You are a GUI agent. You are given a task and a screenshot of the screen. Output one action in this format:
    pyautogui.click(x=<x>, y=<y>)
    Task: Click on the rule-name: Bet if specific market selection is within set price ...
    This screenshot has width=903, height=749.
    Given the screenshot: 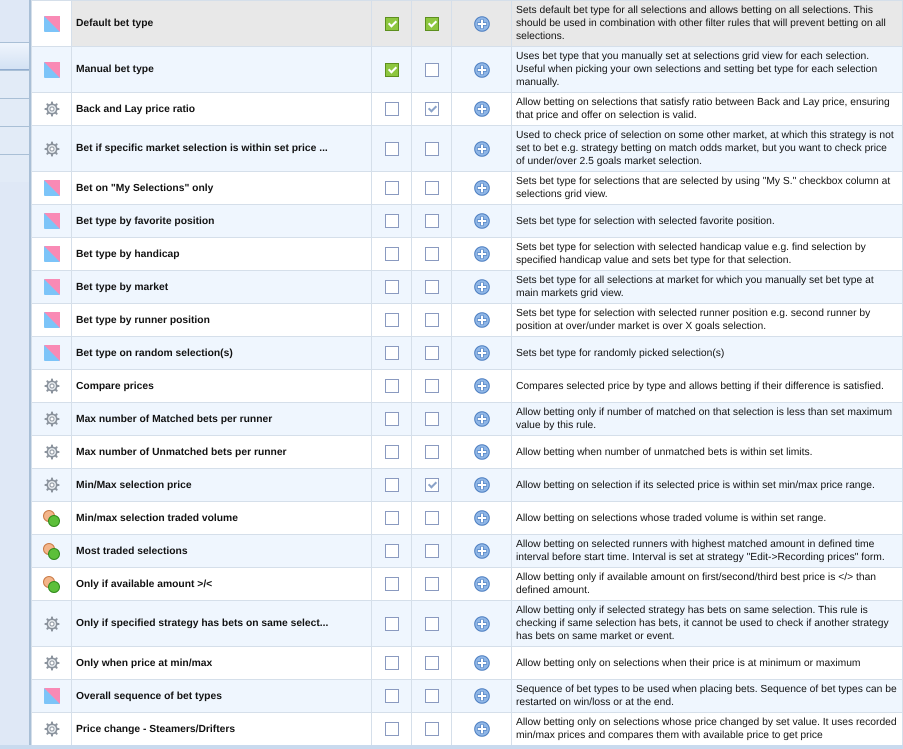 What is the action you would take?
    pyautogui.click(x=222, y=149)
    